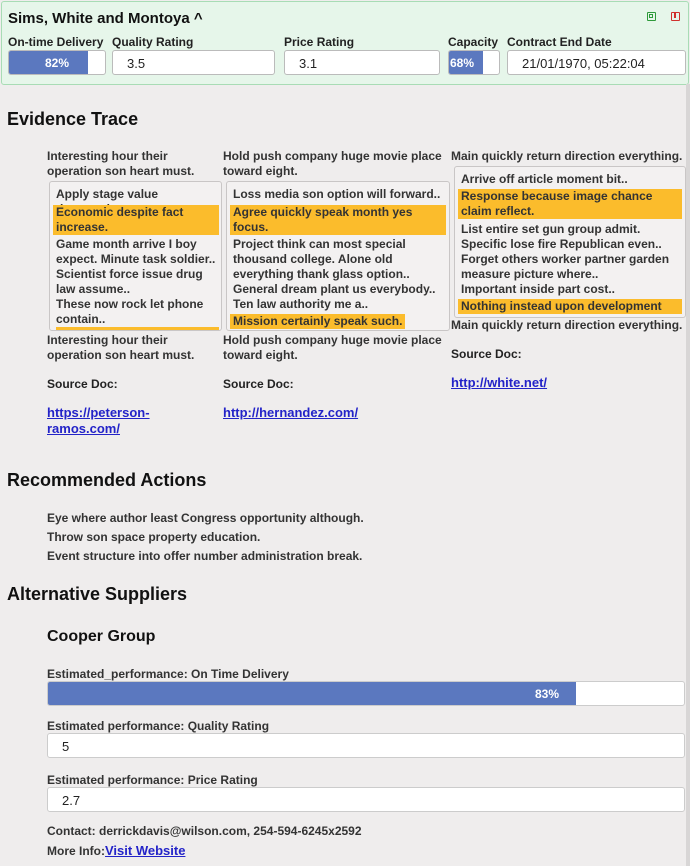 The width and height of the screenshot is (690, 866). Describe the element at coordinates (366, 799) in the screenshot. I see `perf-price-field: 2.7` at that location.